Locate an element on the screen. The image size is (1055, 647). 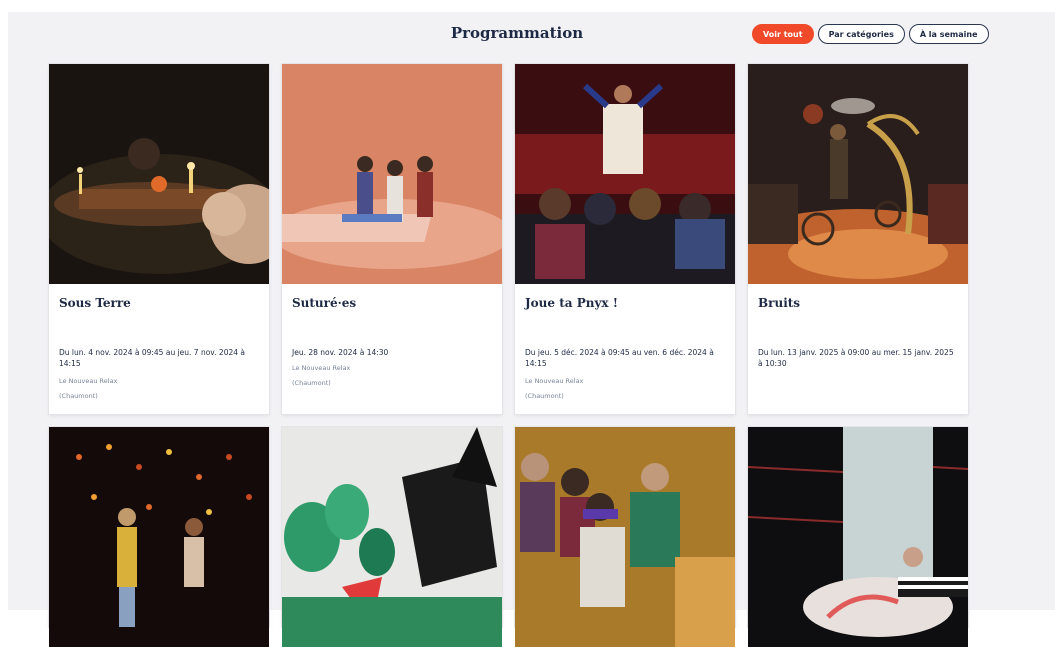
event-title: Sous Terre is located at coordinates (95, 303).